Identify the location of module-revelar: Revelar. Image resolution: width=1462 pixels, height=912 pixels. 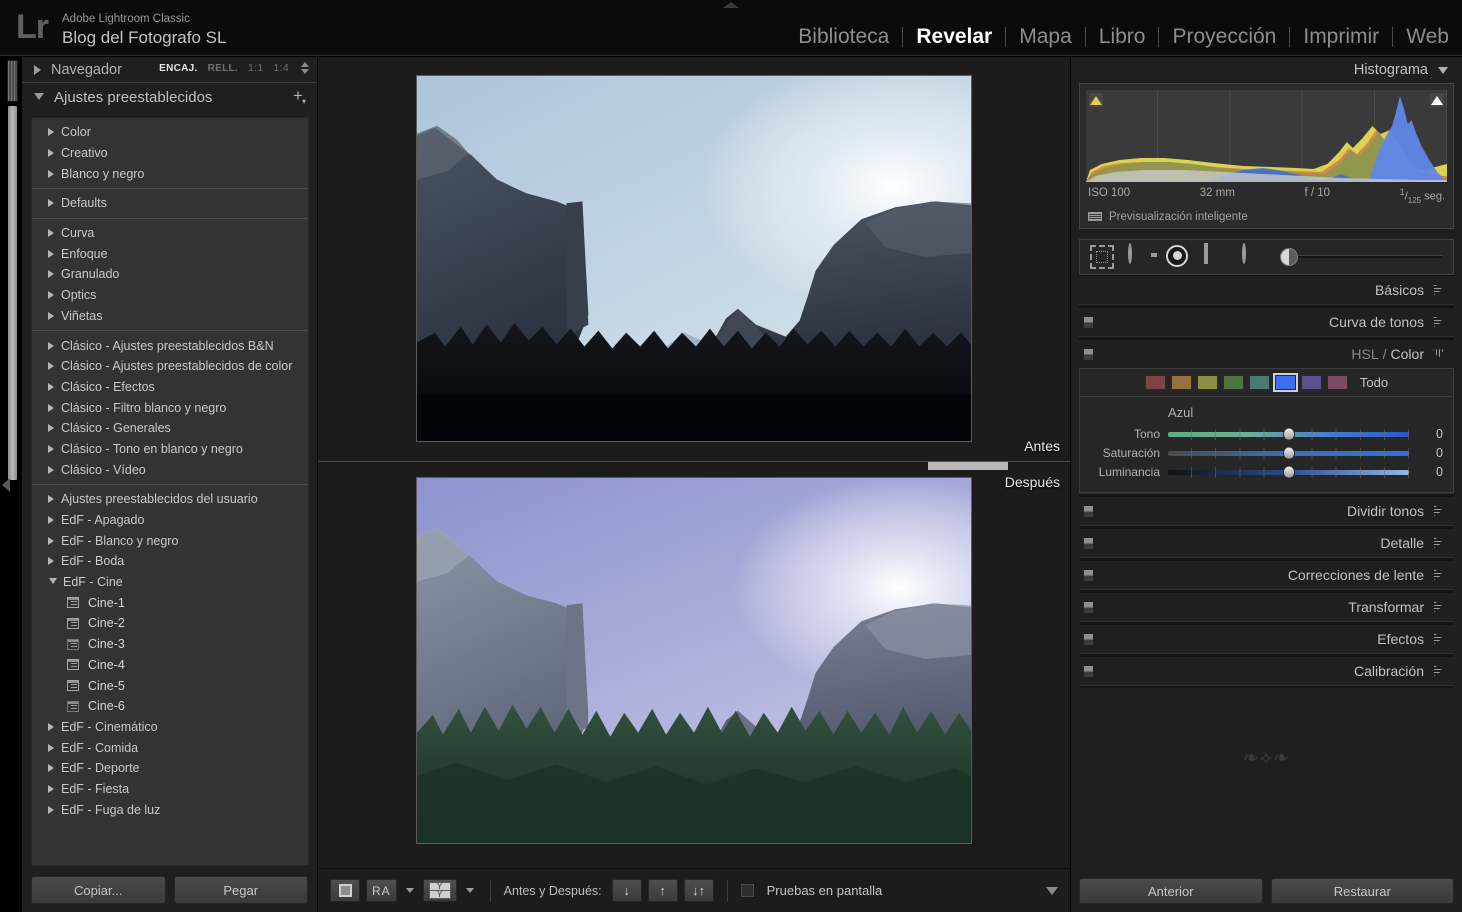
(954, 37).